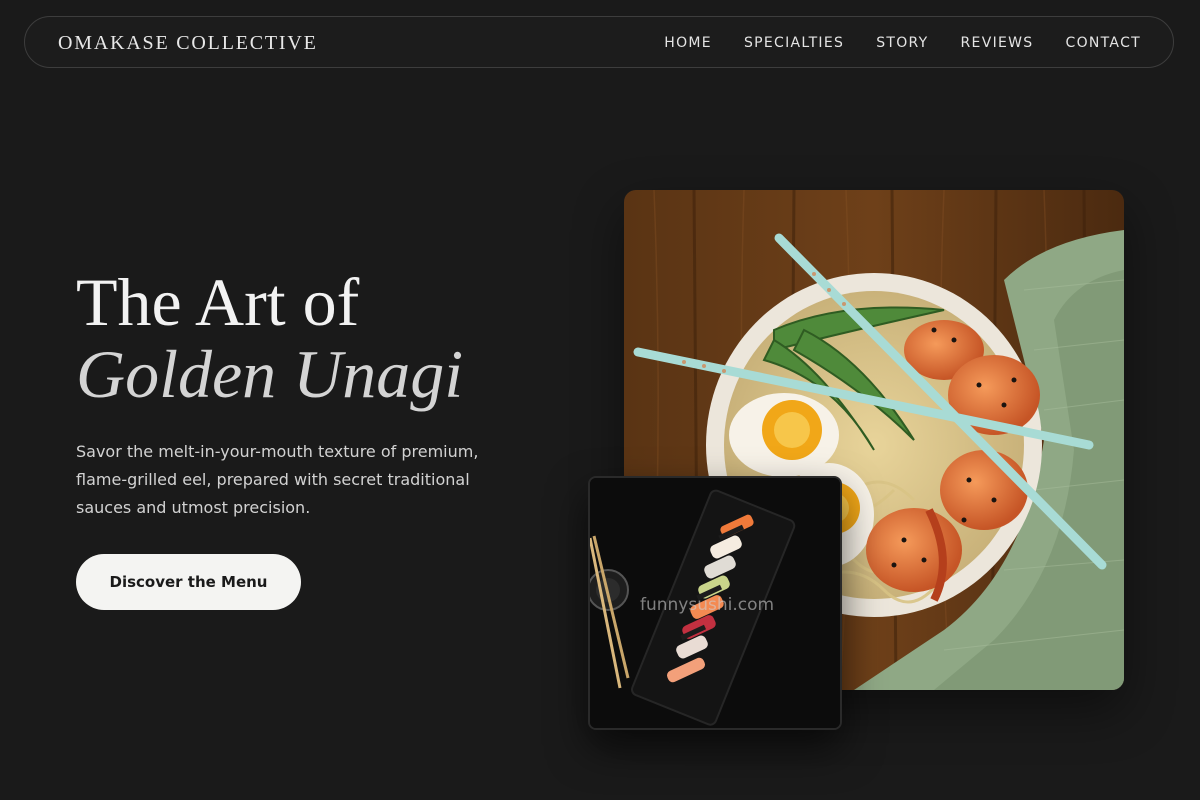  I want to click on nav-links: HOME SPECIALTIES STORY REVIEWS CONTACT, so click(902, 43).